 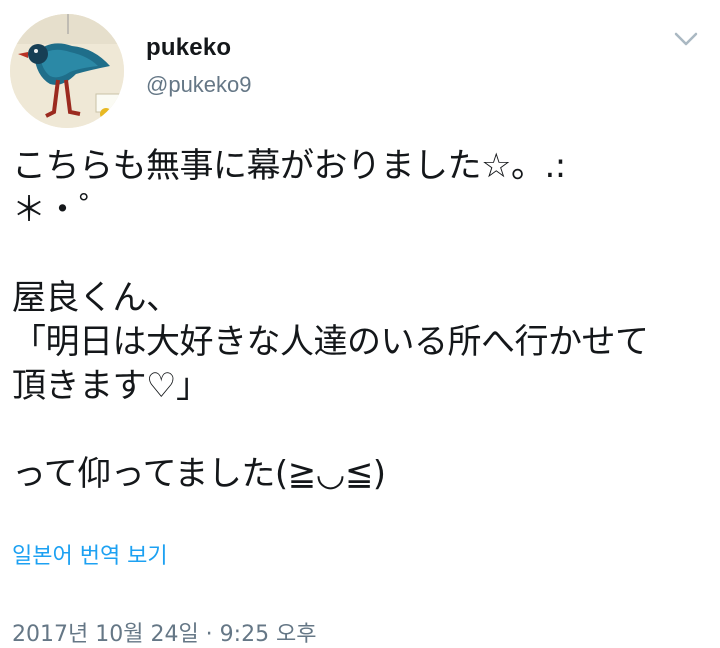 I want to click on pukeko-bird-avatar-icon, so click(x=67, y=71).